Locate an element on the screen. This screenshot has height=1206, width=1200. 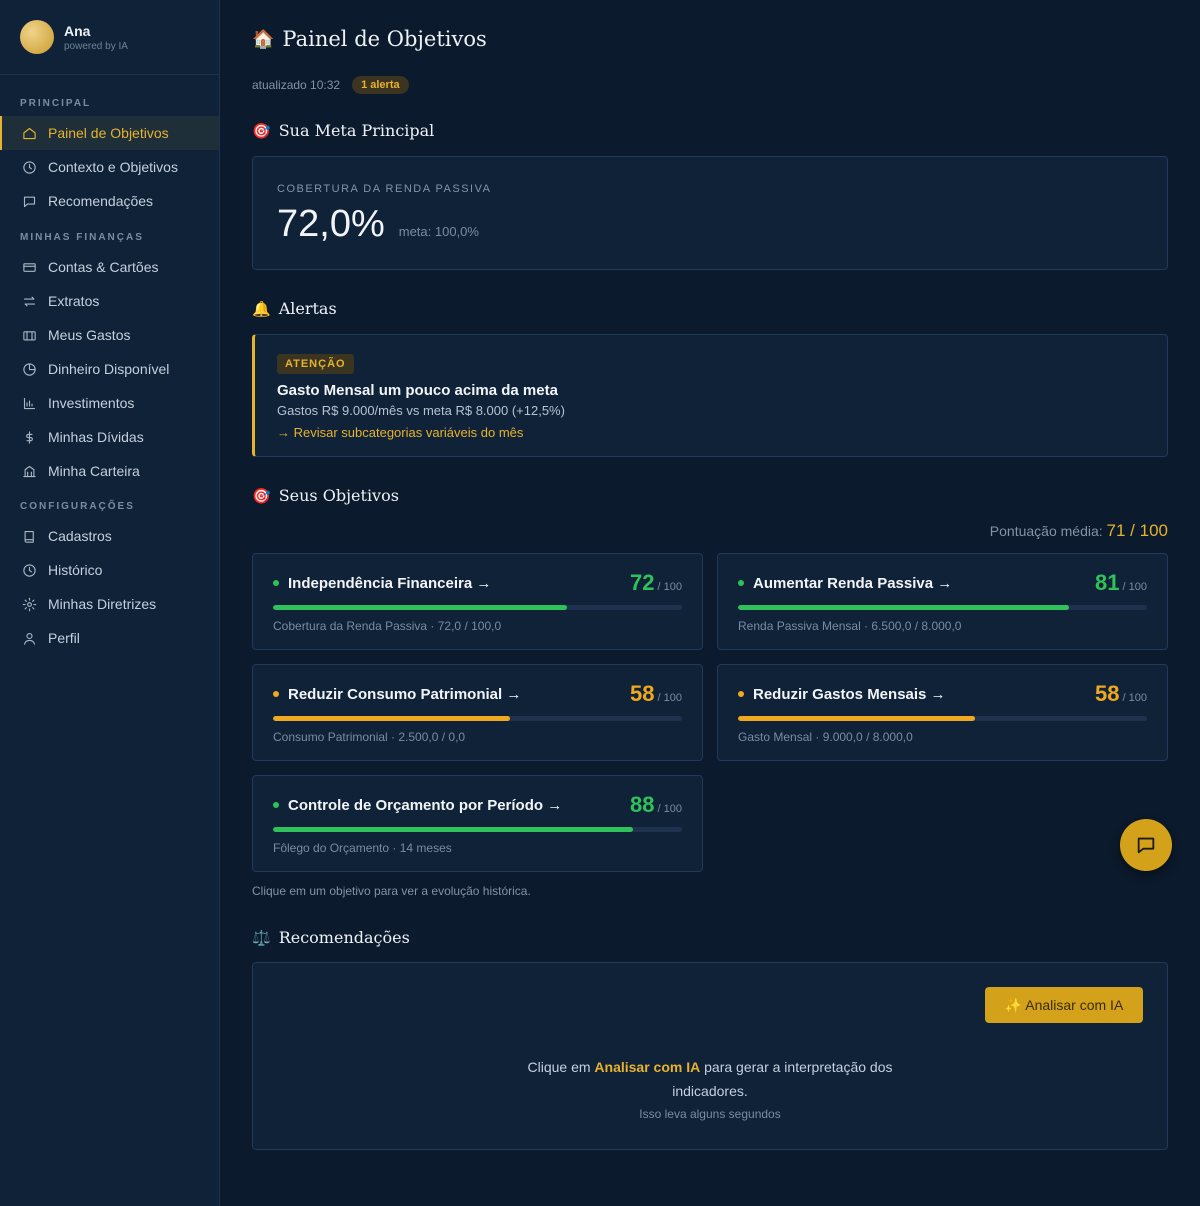
sidebar-section-label: CONFIGURAÇÕES is located at coordinates (77, 506).